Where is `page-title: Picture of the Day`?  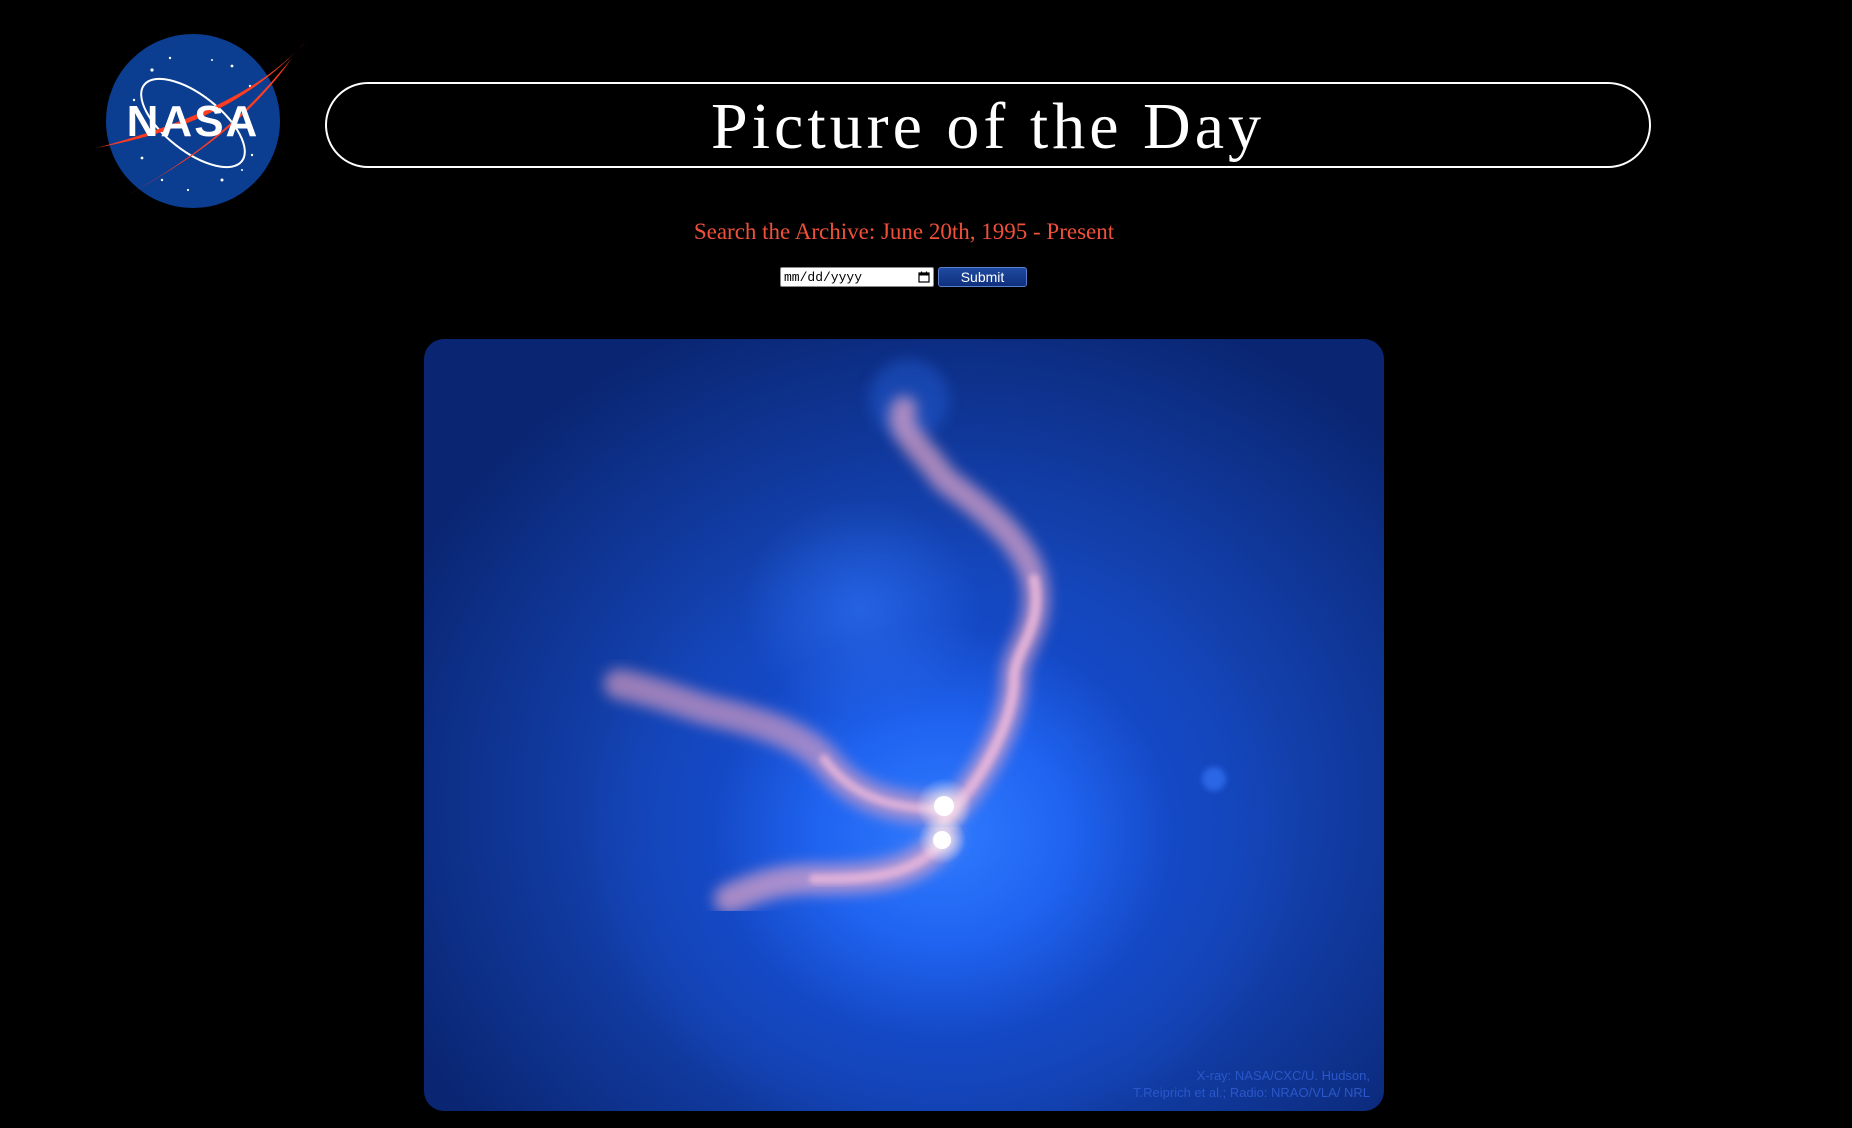 page-title: Picture of the Day is located at coordinates (987, 126).